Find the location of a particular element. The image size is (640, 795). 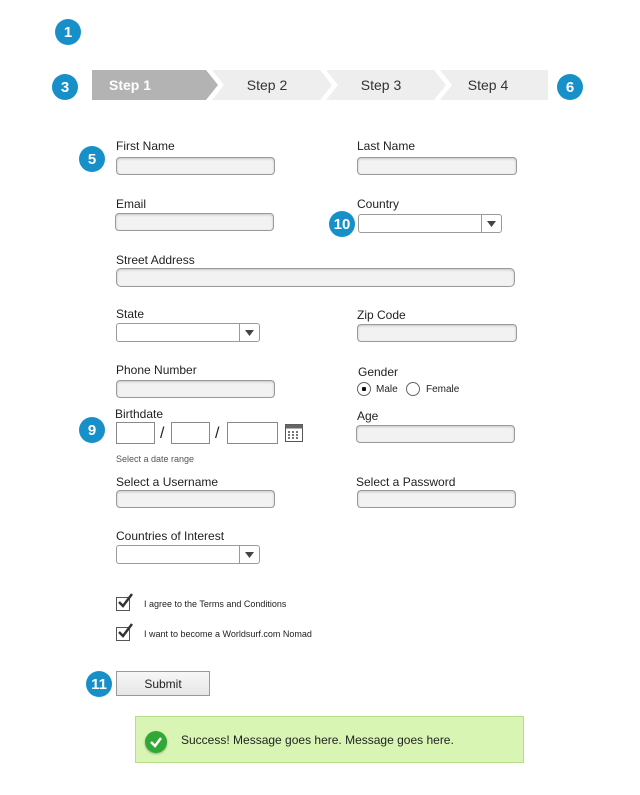

password-label: Select a Password is located at coordinates (406, 482).